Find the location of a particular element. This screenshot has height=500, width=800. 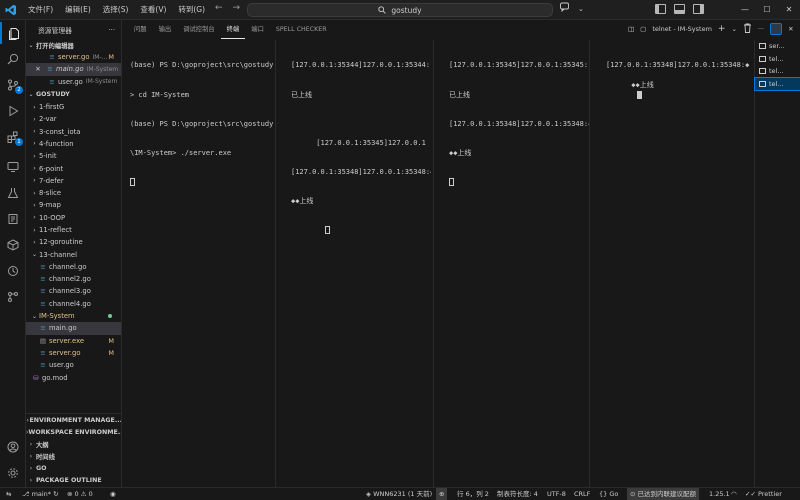

prettier-item: ✓✓ Prettier is located at coordinates (763, 494).